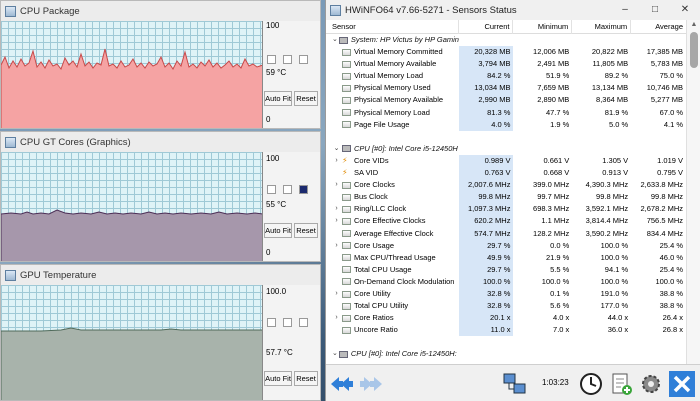  I want to click on scrollbar-thumb, so click(694, 50).